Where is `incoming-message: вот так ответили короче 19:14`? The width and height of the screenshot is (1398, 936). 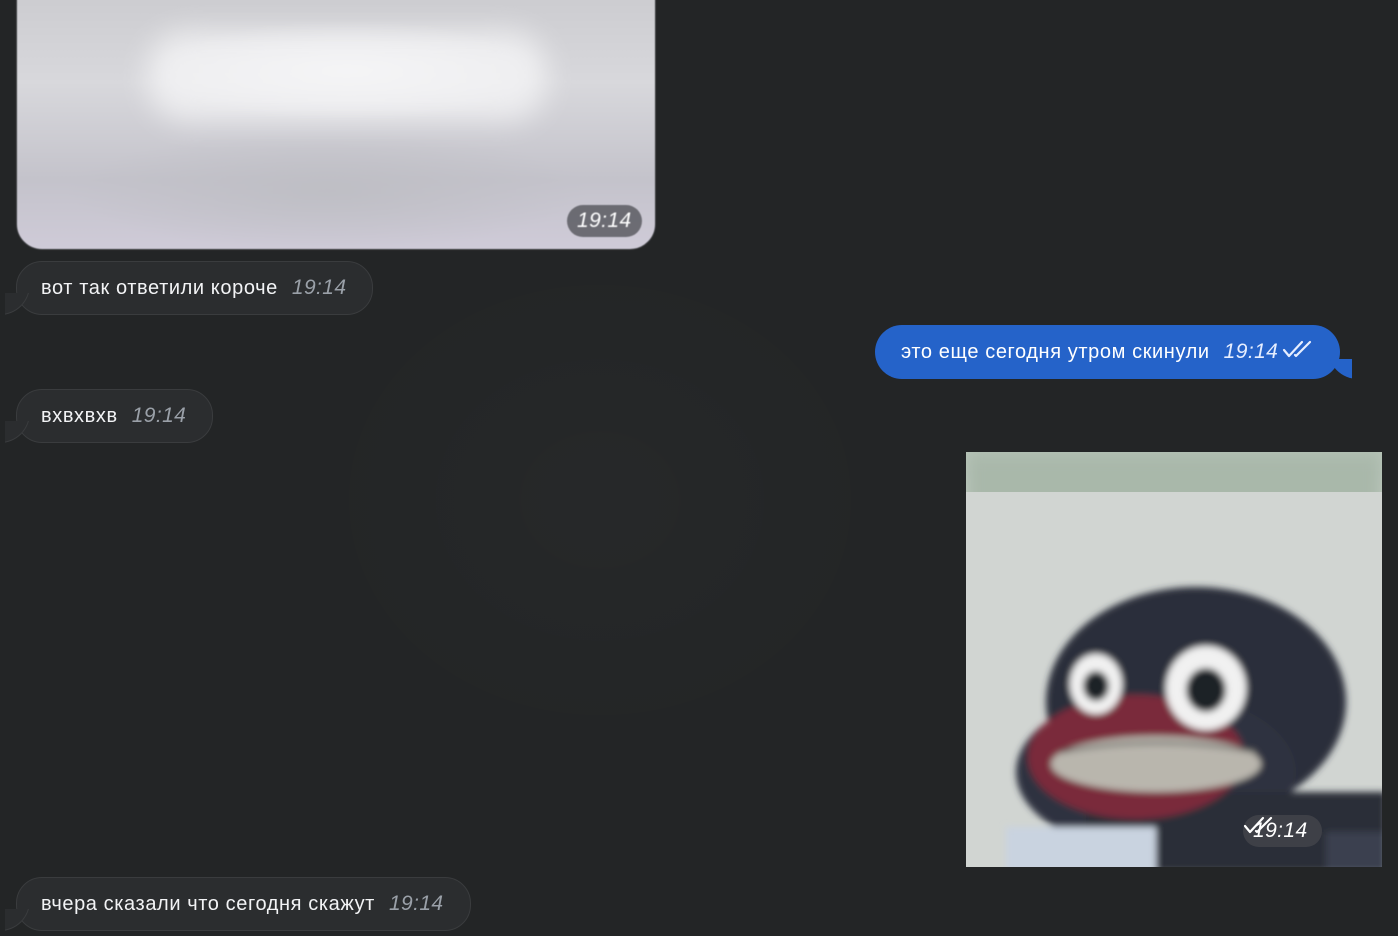 incoming-message: вот так ответили короче 19:14 is located at coordinates (195, 288).